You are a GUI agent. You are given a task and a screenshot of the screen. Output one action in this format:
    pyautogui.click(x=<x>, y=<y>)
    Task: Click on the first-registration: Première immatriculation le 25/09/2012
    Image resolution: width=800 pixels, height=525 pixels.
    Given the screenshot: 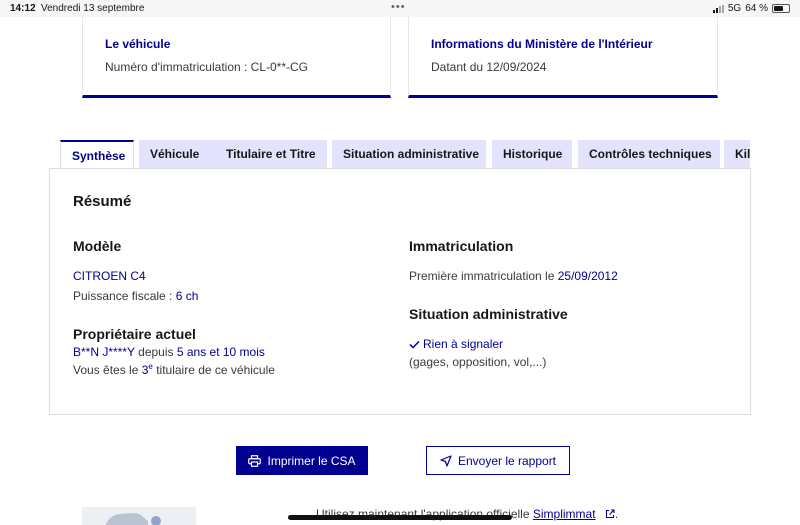 What is the action you would take?
    pyautogui.click(x=513, y=276)
    